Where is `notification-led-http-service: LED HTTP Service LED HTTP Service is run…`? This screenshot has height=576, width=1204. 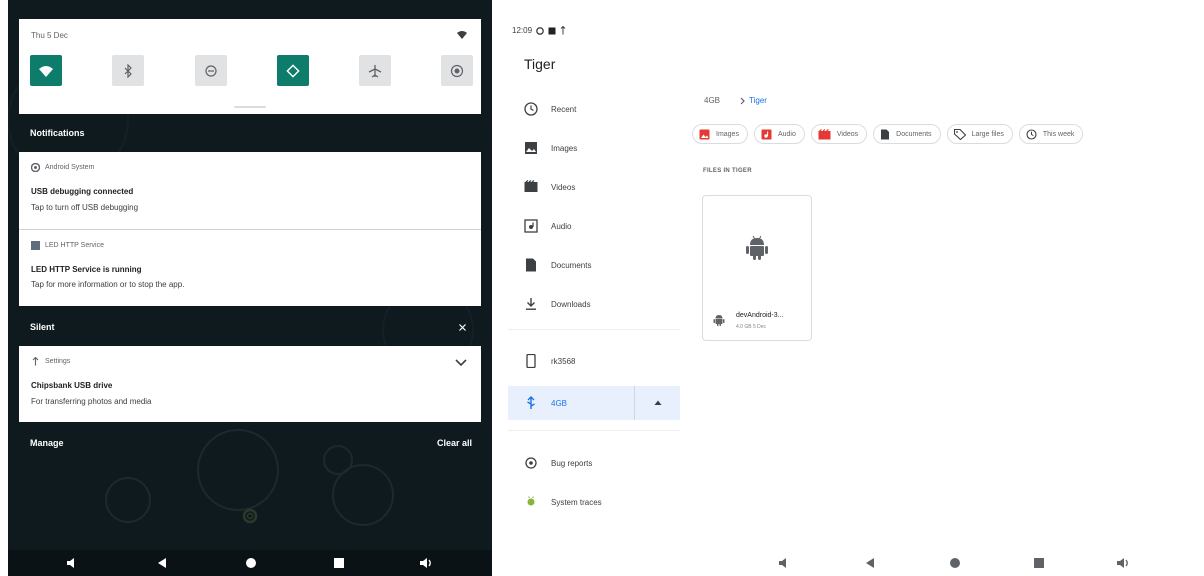 notification-led-http-service: LED HTTP Service LED HTTP Service is run… is located at coordinates (250, 268).